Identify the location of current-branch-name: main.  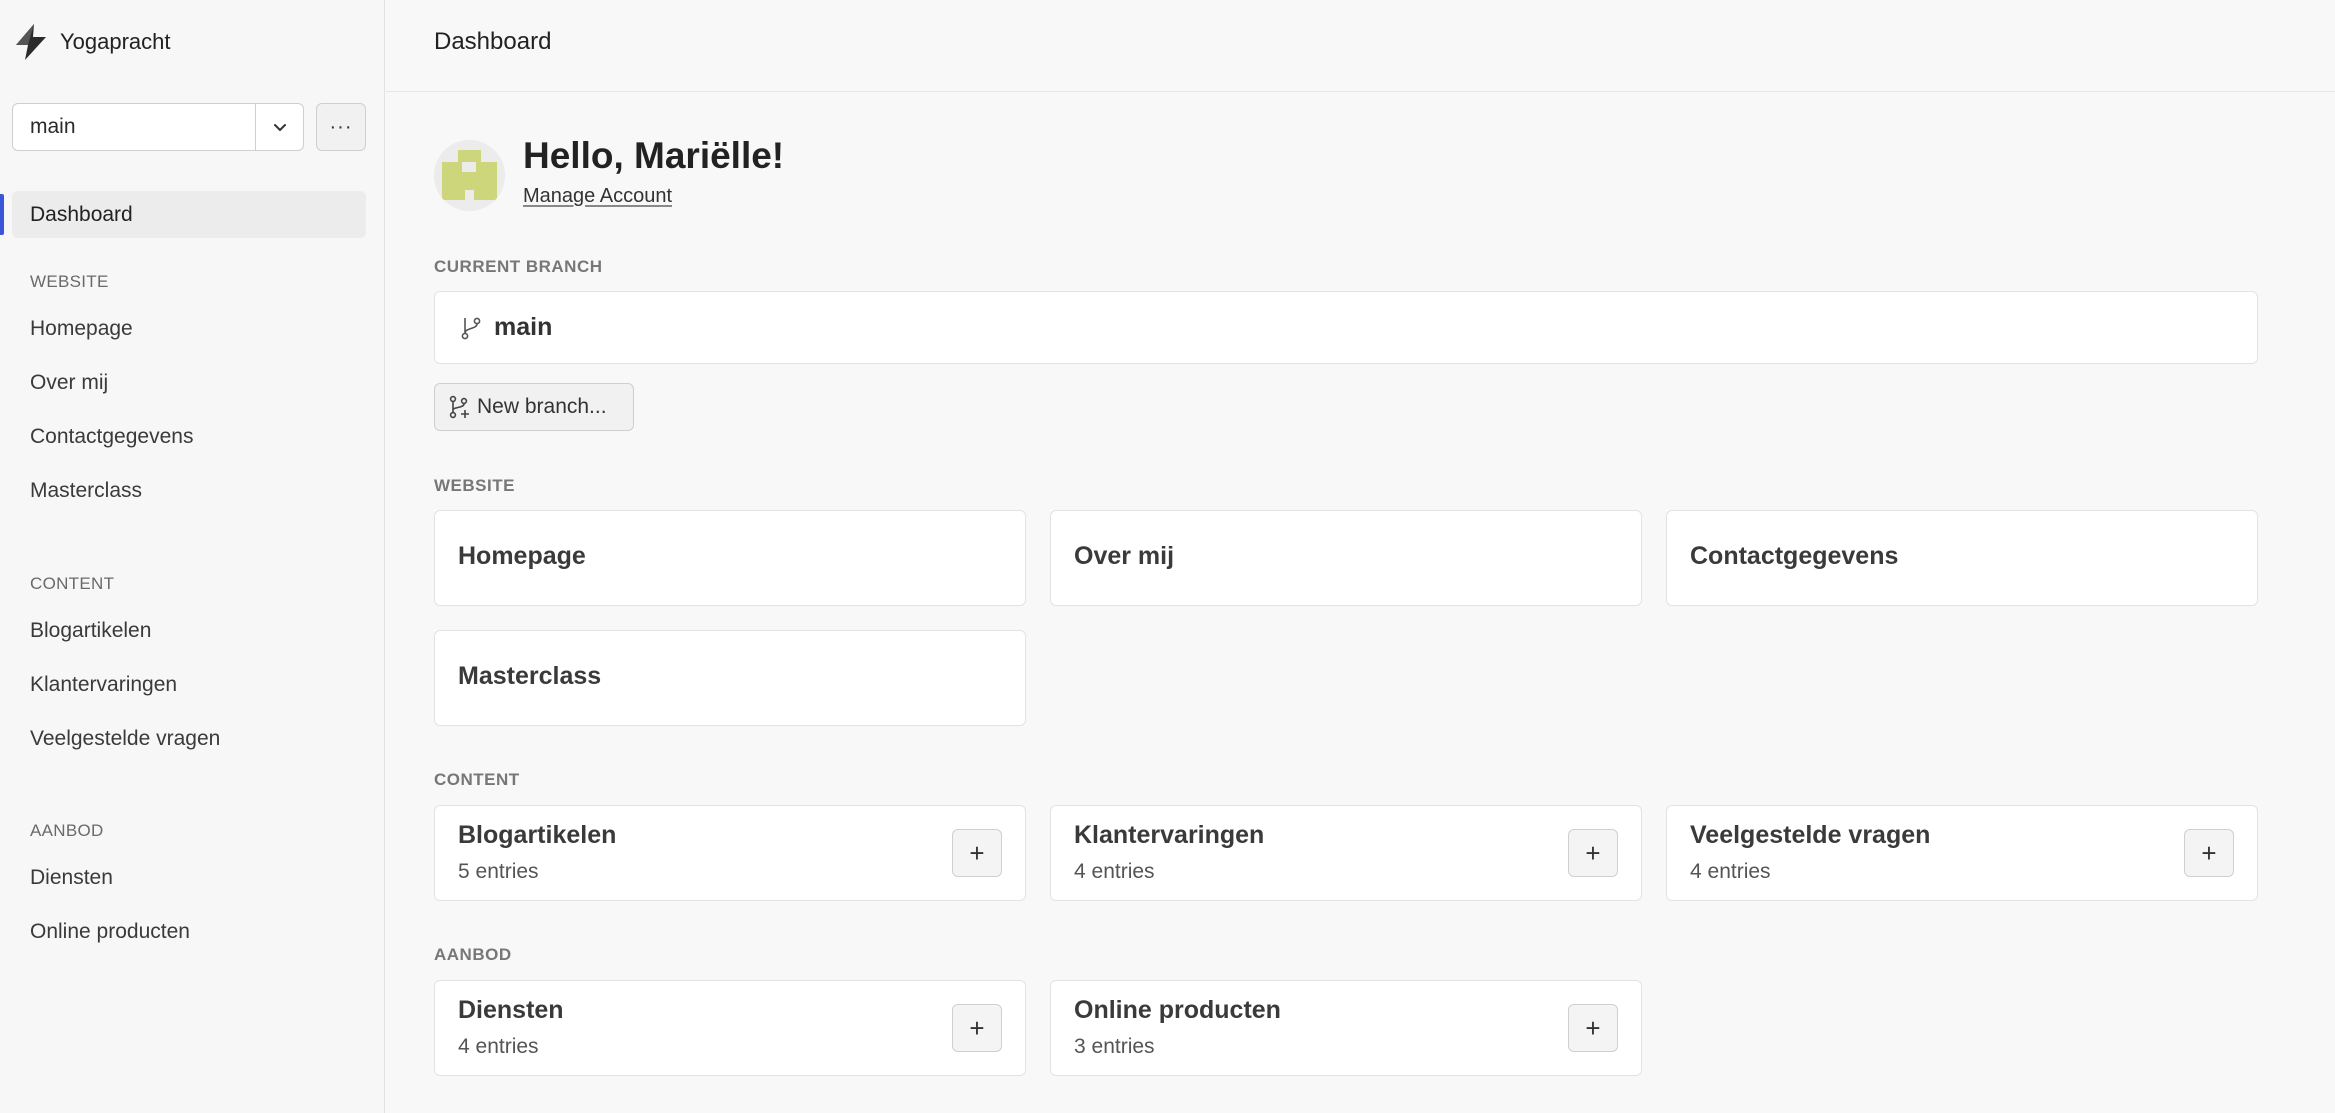
(523, 327).